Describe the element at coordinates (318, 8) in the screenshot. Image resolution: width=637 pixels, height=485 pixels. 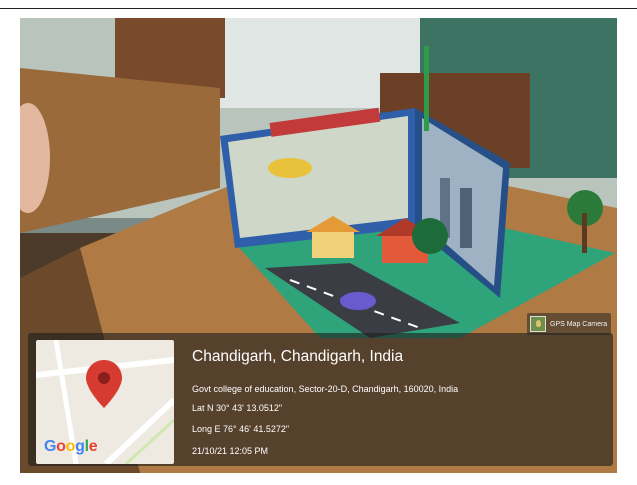
I see `top-divider` at that location.